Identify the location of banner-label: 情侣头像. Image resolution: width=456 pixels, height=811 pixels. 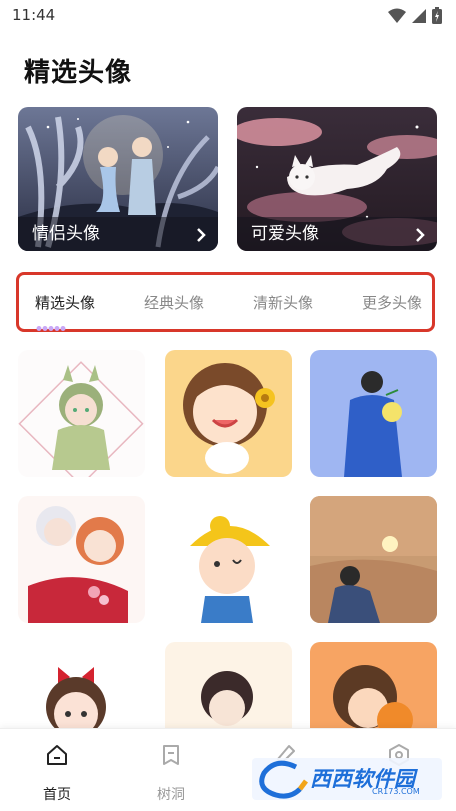
(66, 234).